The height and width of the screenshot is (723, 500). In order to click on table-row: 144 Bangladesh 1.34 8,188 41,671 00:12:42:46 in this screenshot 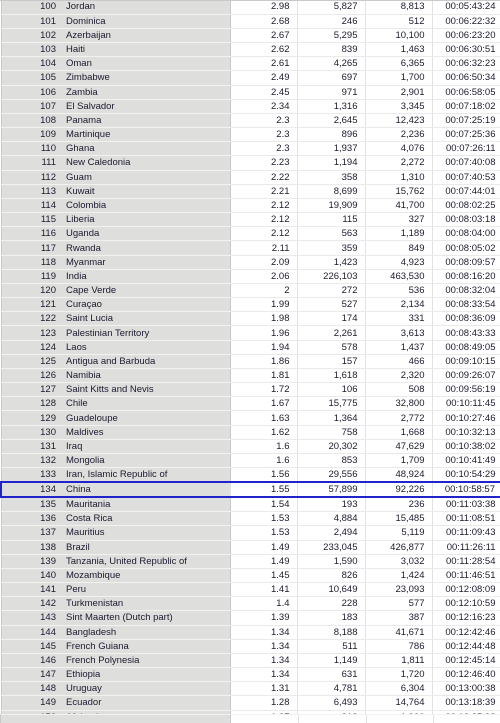, I will do `click(250, 632)`.